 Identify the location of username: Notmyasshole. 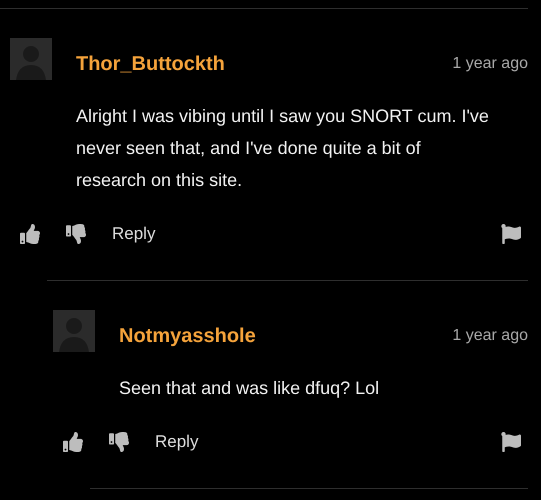
(285, 336).